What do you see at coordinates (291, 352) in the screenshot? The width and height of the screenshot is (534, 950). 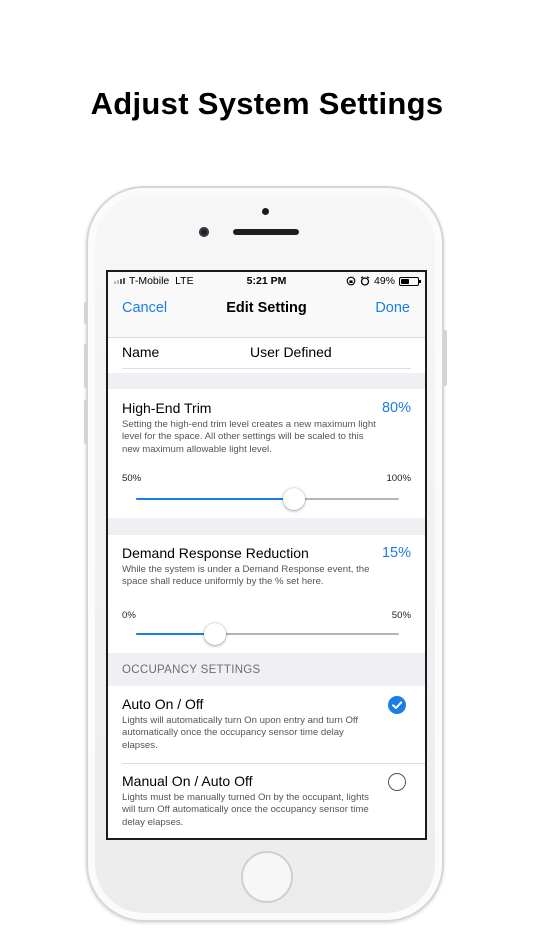 I see `name-value: User Defined` at bounding box center [291, 352].